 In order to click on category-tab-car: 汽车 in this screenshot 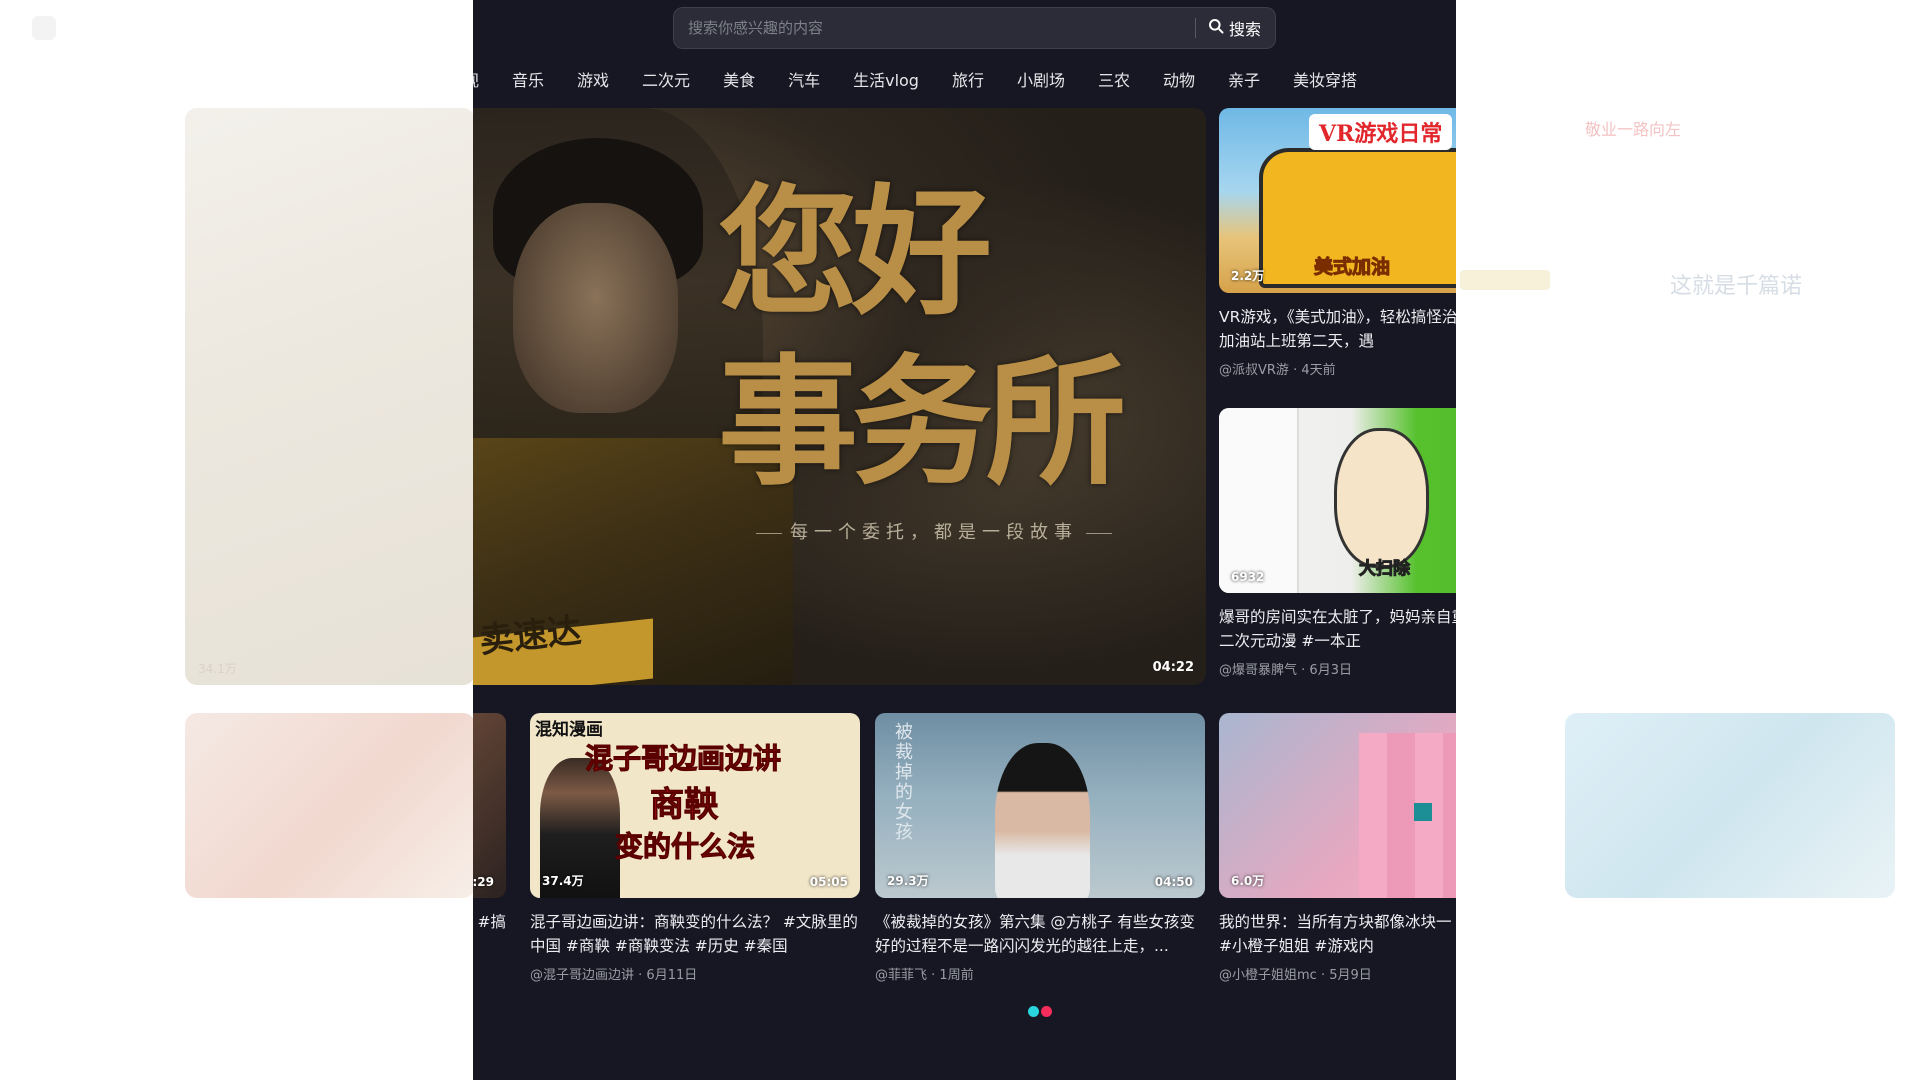, I will do `click(804, 79)`.